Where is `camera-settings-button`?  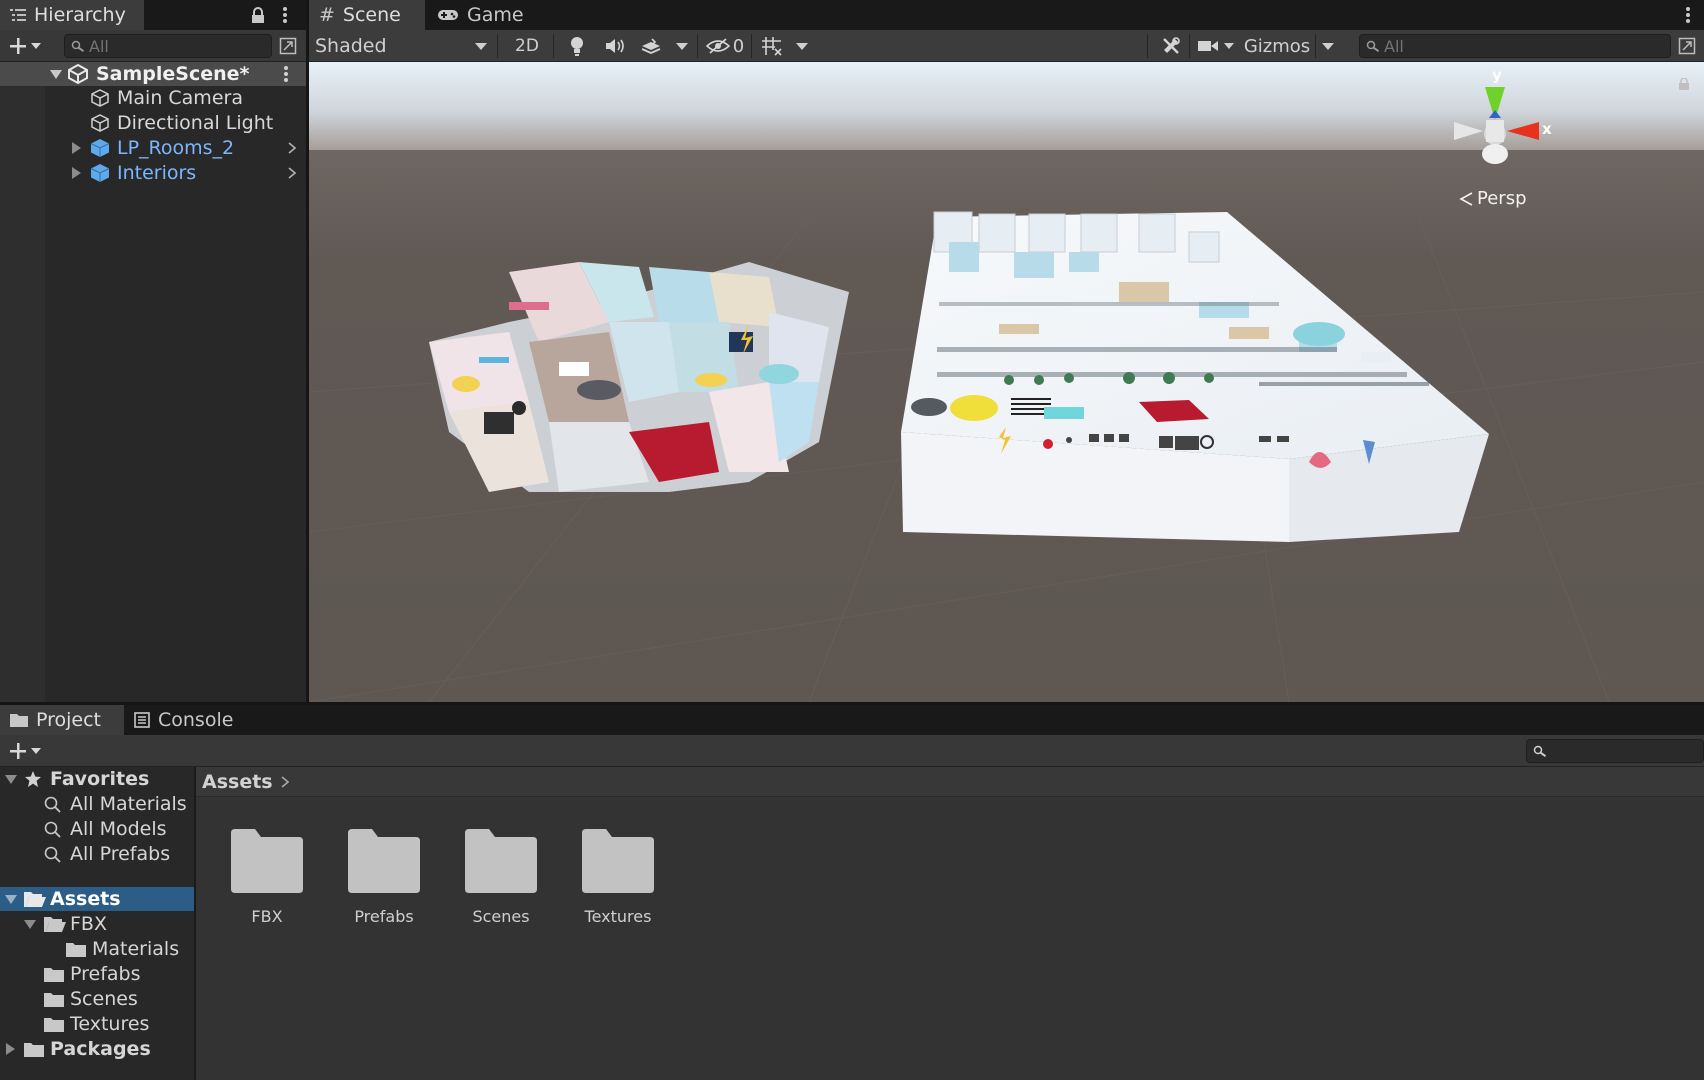 camera-settings-button is located at coordinates (1216, 46).